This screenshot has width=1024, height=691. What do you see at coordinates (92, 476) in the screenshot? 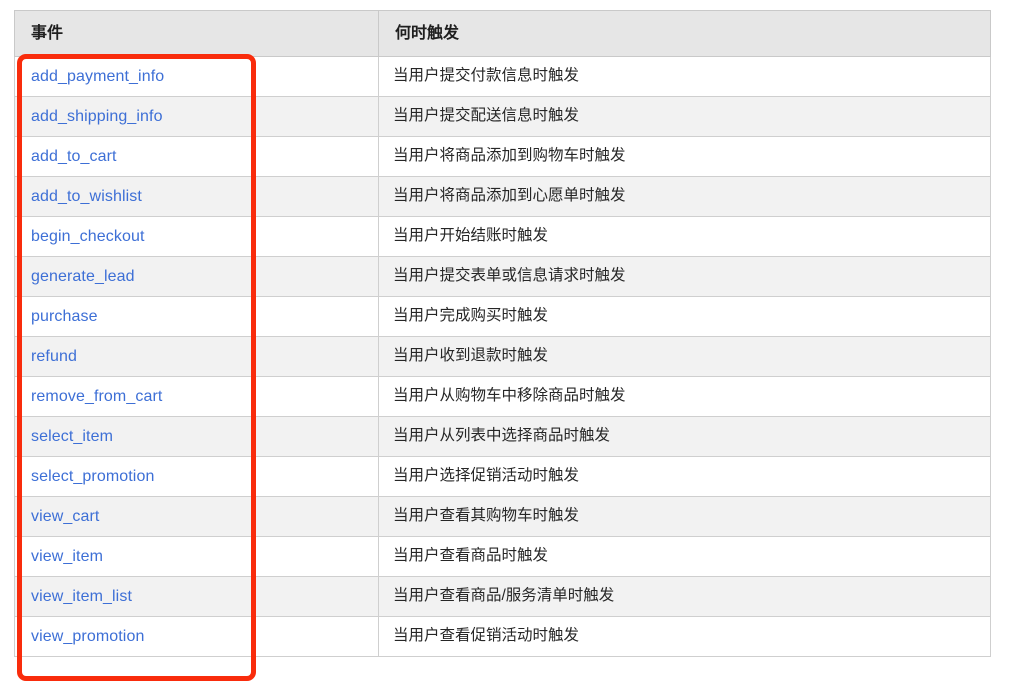
I see `event-link: select_promotion` at bounding box center [92, 476].